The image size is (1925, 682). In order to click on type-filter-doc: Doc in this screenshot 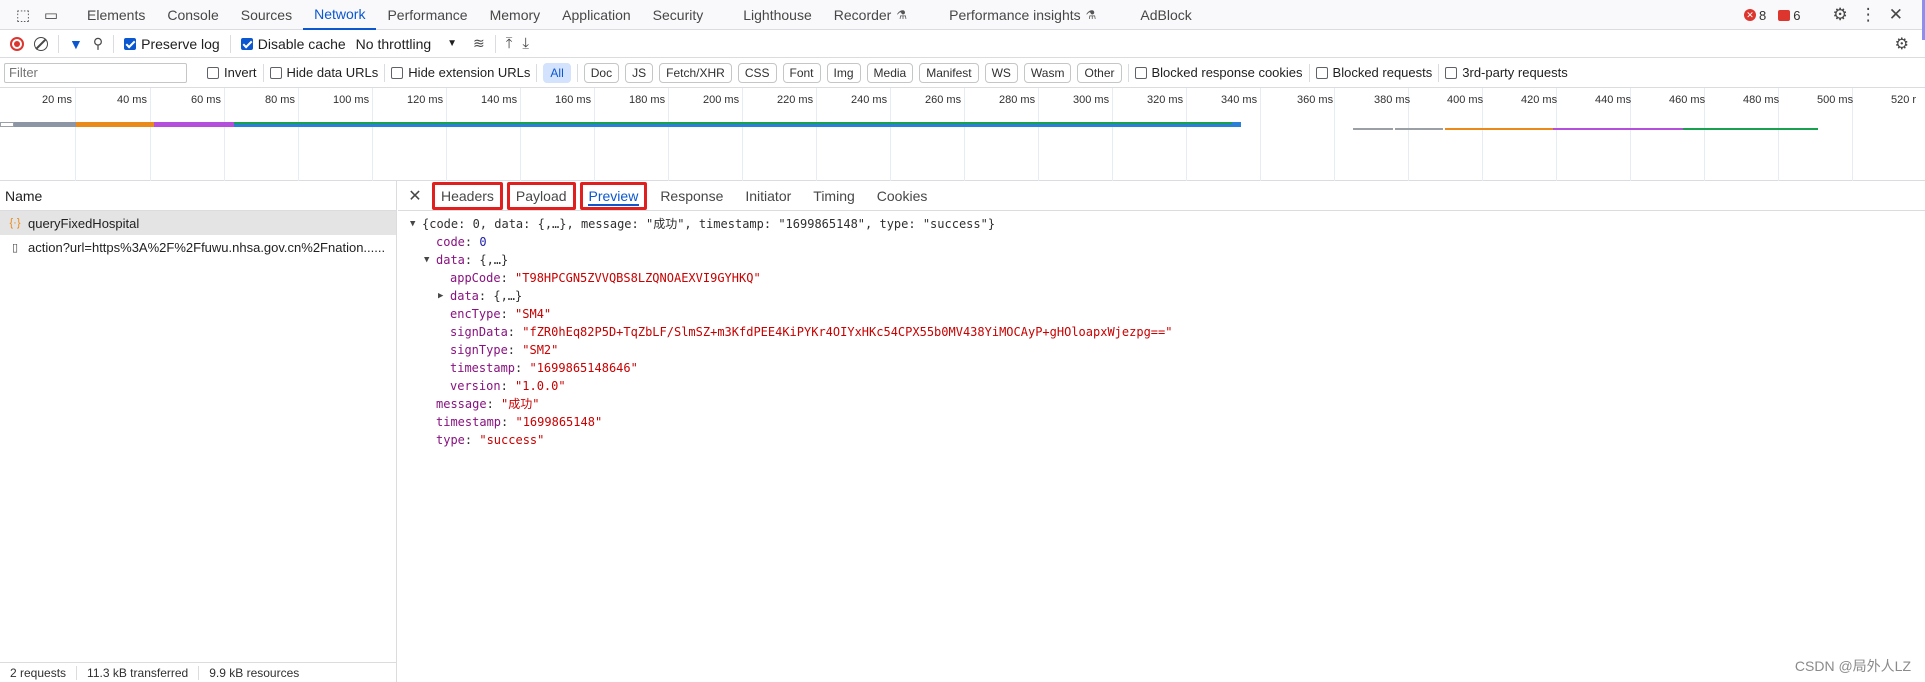, I will do `click(601, 72)`.